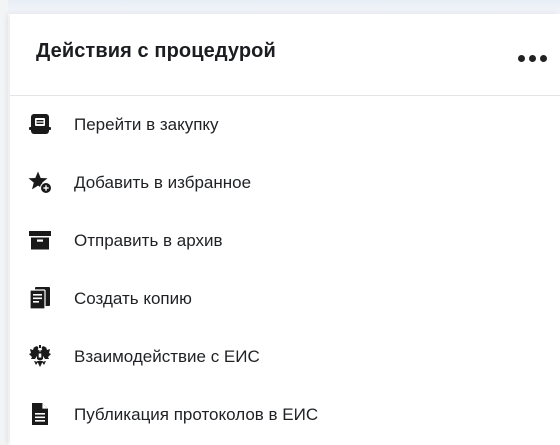 Image resolution: width=560 pixels, height=445 pixels. Describe the element at coordinates (40, 414) in the screenshot. I see `file-text-icon` at that location.